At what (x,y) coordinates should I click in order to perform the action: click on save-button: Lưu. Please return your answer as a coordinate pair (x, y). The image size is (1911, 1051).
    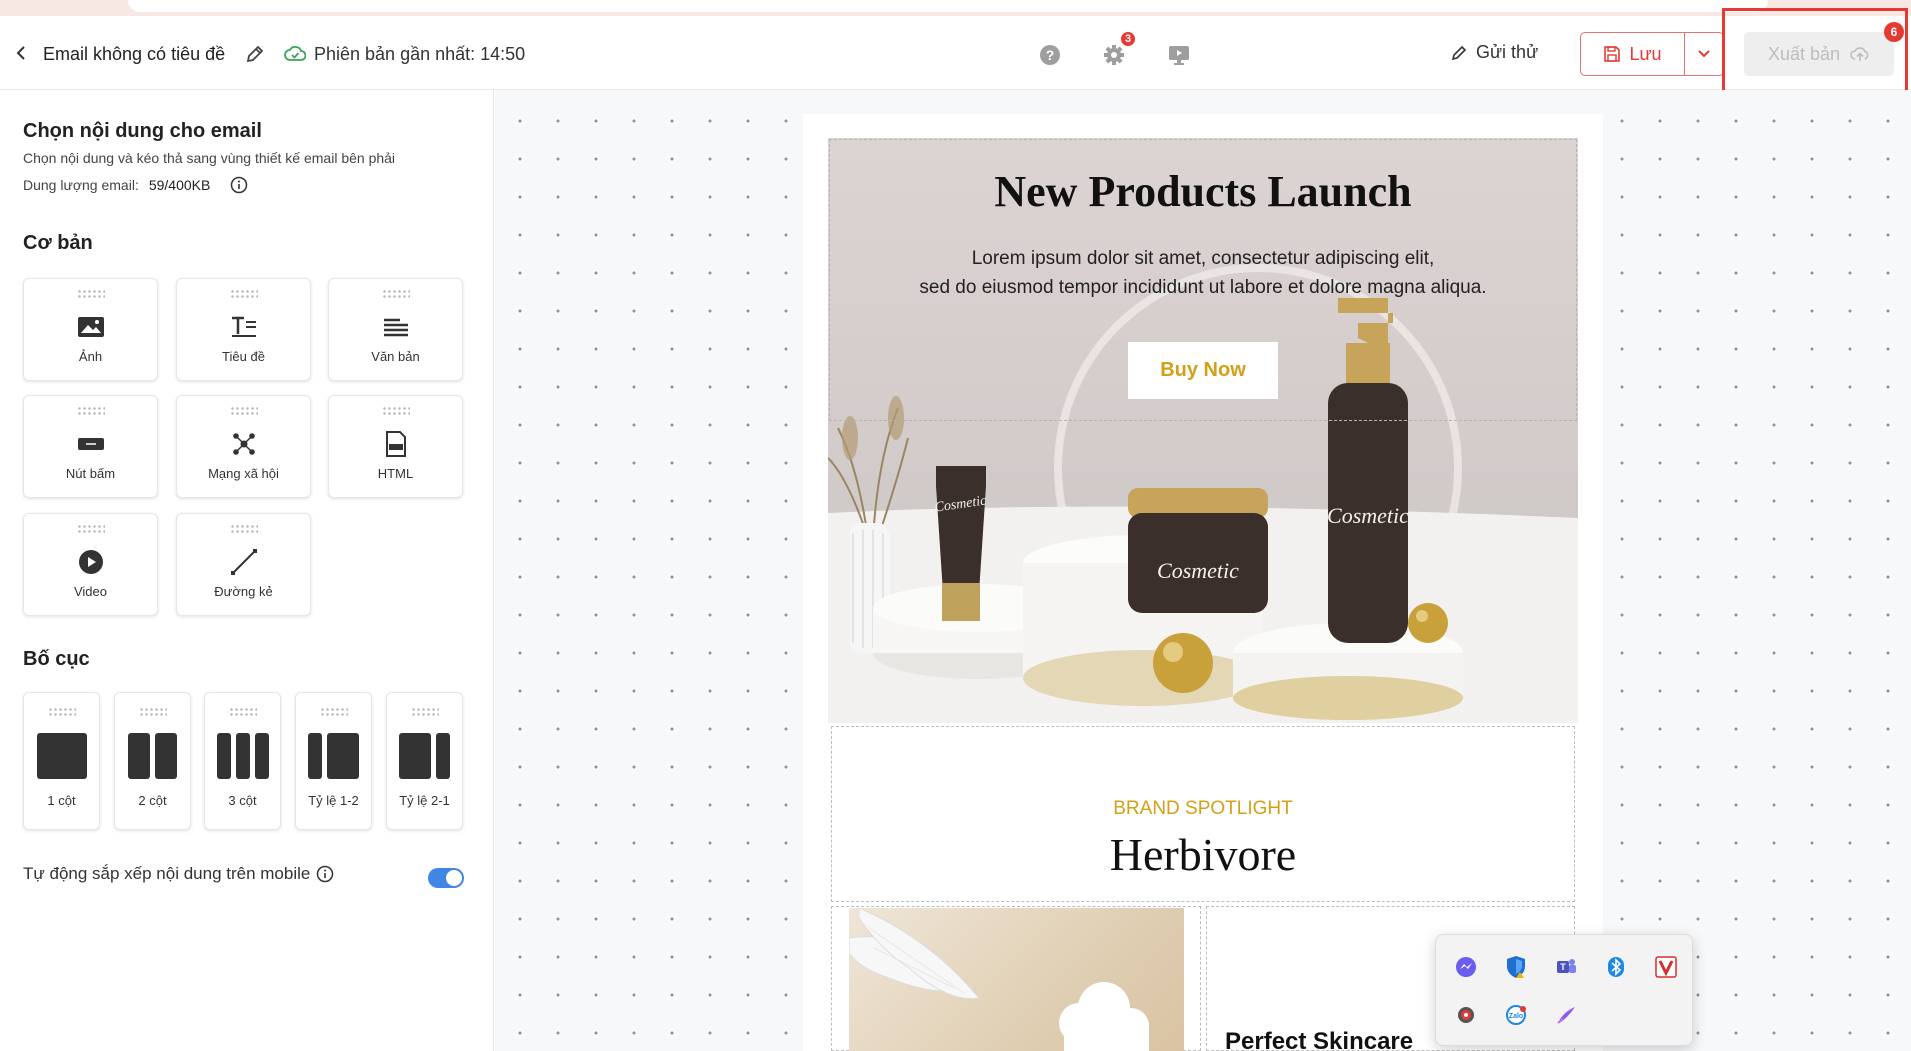
    Looking at the image, I should click on (1633, 54).